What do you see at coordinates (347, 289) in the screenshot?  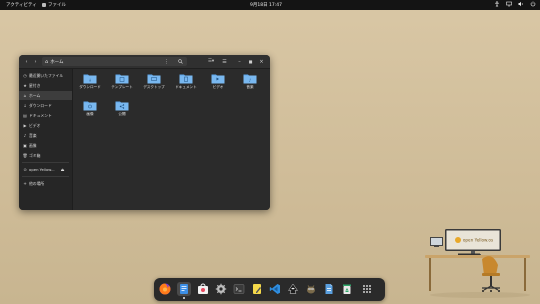 I see `dock-recycle-bin` at bounding box center [347, 289].